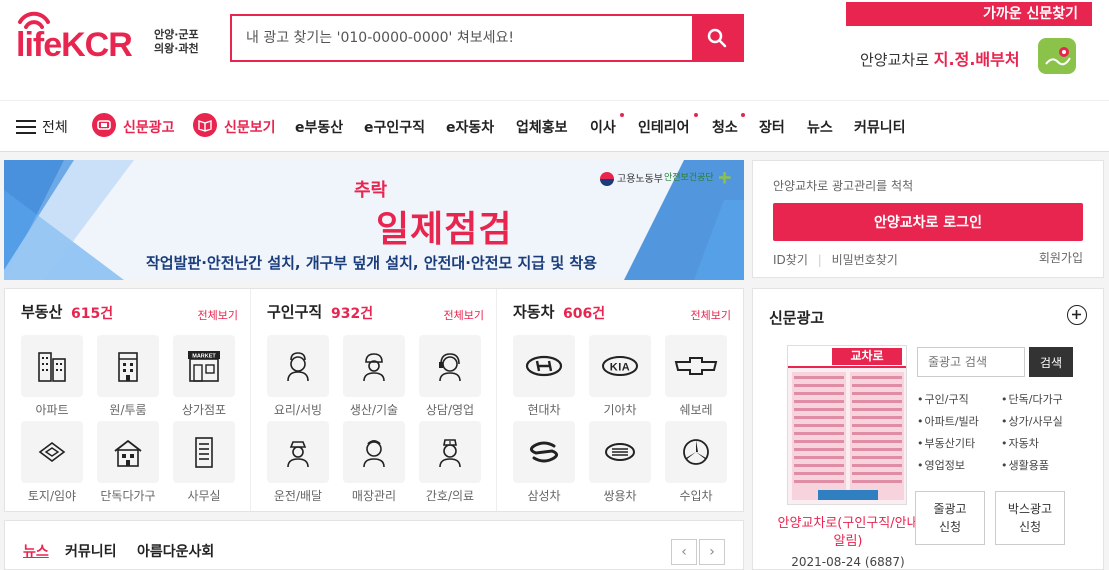 The width and height of the screenshot is (1109, 570). What do you see at coordinates (394, 127) in the screenshot?
I see `nav-item-e-jobs: e구인구직` at bounding box center [394, 127].